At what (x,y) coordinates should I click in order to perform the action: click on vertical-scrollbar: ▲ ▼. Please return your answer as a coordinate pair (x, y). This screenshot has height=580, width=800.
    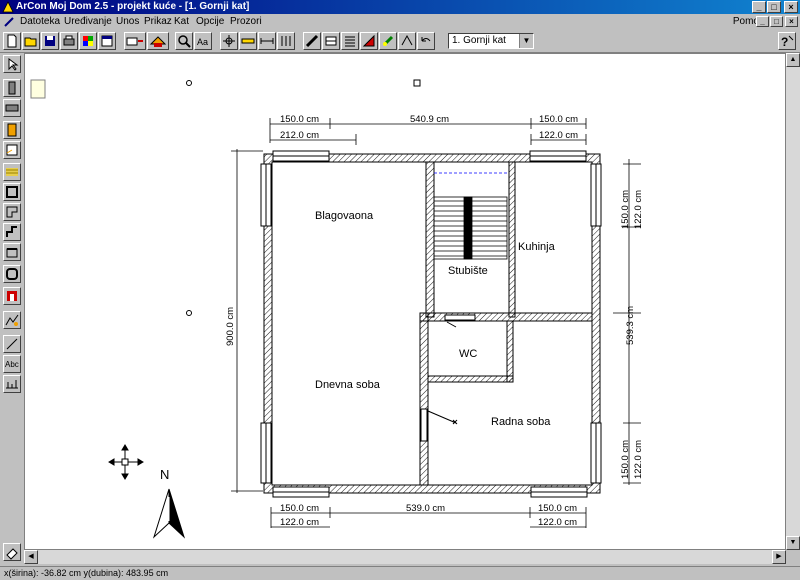
    Looking at the image, I should click on (793, 301).